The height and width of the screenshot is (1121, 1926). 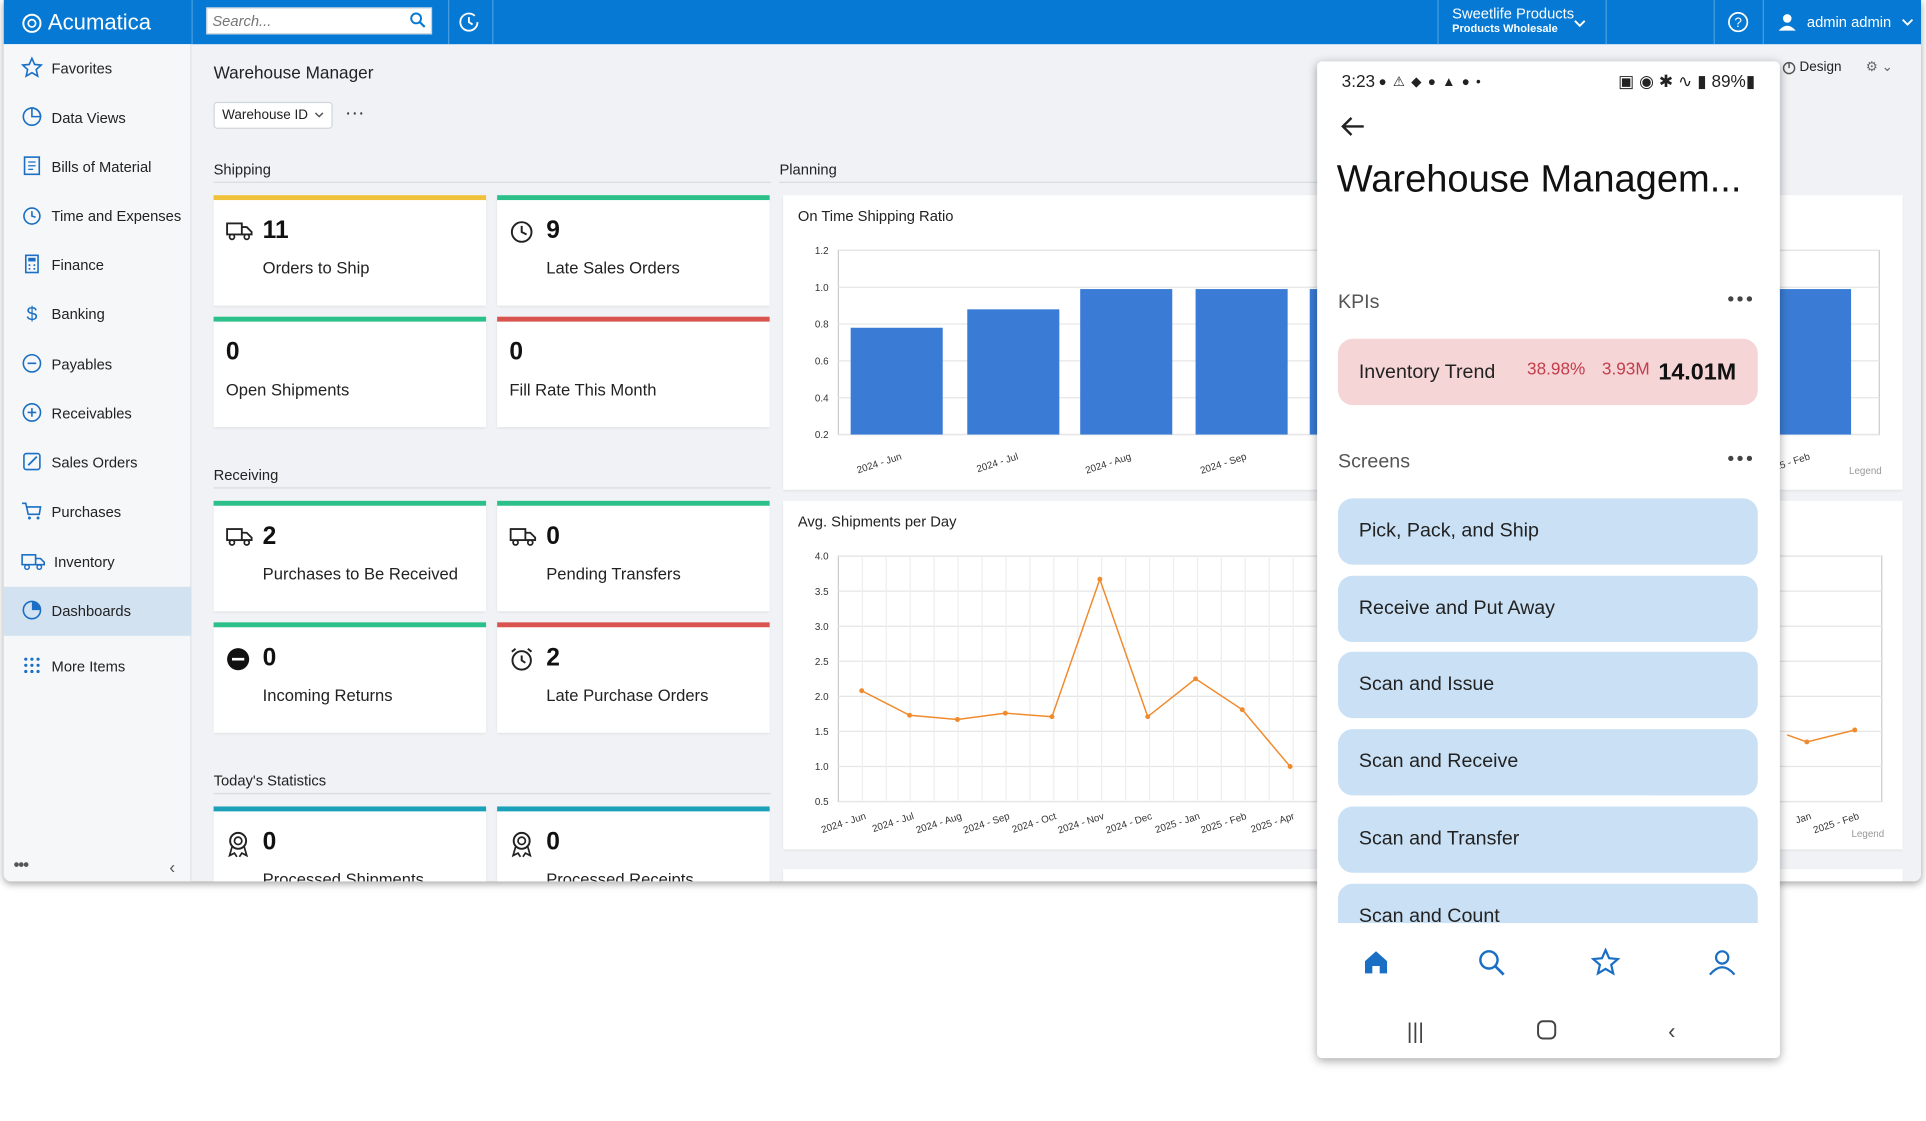 What do you see at coordinates (633, 250) in the screenshot?
I see `kpi-card-late-sales-orders: 9 Late Sales Orders` at bounding box center [633, 250].